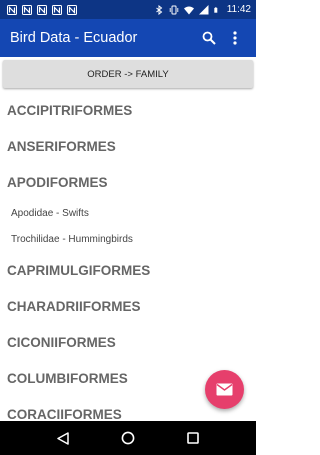 The width and height of the screenshot is (320, 455). I want to click on home-icon, so click(128, 438).